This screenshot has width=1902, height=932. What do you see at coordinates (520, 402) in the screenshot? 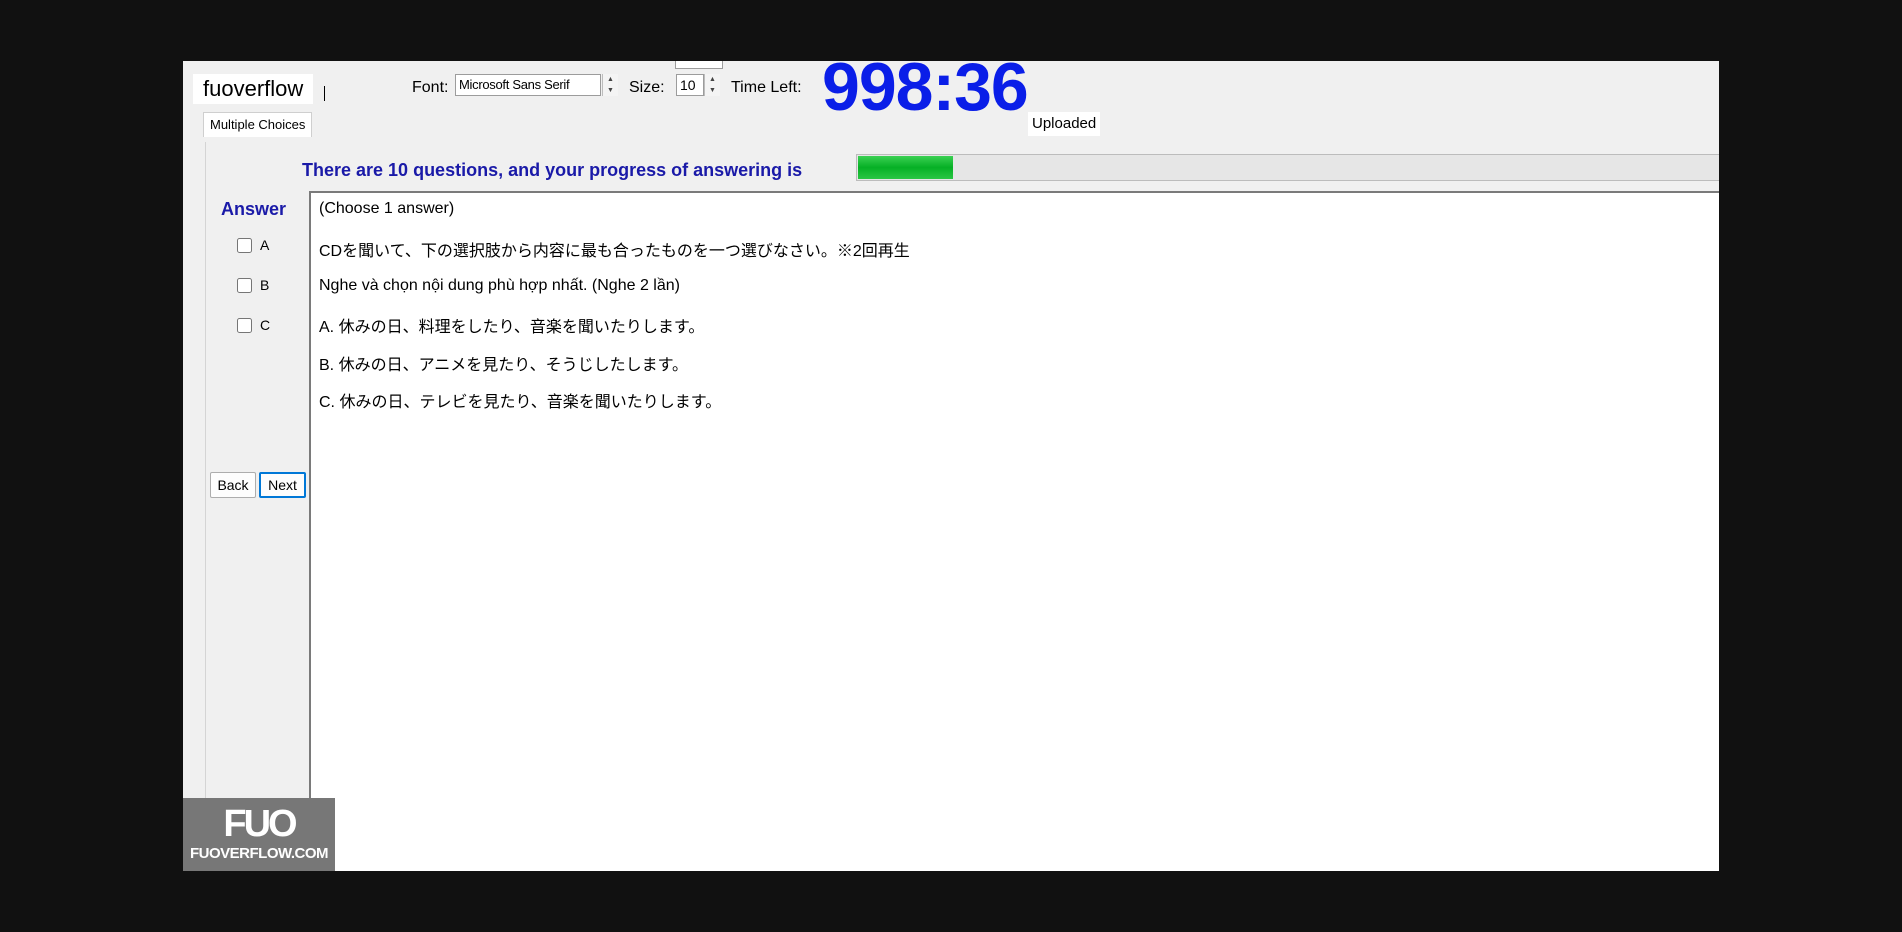
I see `choice-c-text: C. 休みの日、テレビを見たり、音楽を聞いたりします。` at bounding box center [520, 402].